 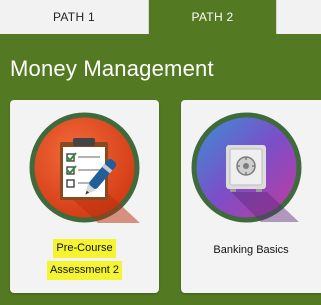 I want to click on path-tab-bar: PATH 1 PATH 2, so click(x=160, y=17).